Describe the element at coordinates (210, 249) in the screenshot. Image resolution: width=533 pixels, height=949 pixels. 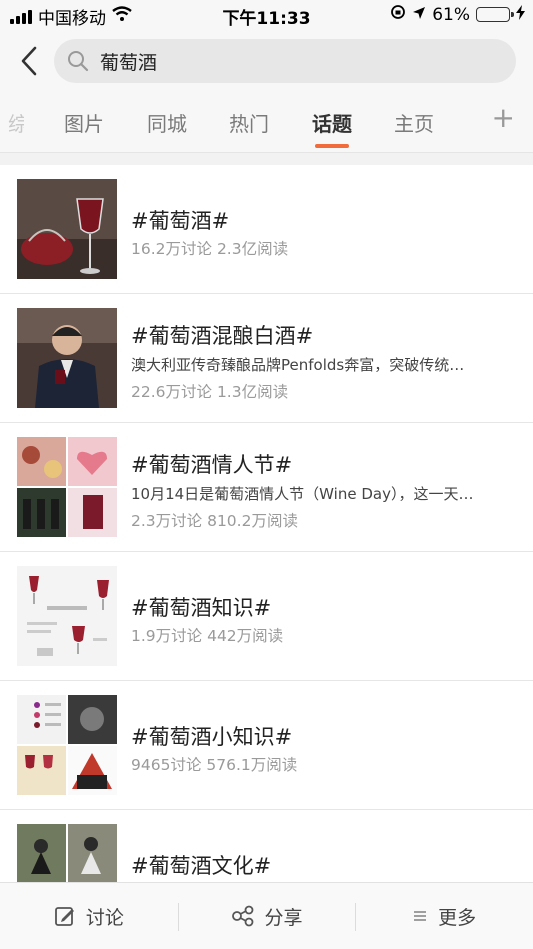
I see `topic-stats: 16.2万讨论 2.3亿阅读` at that location.